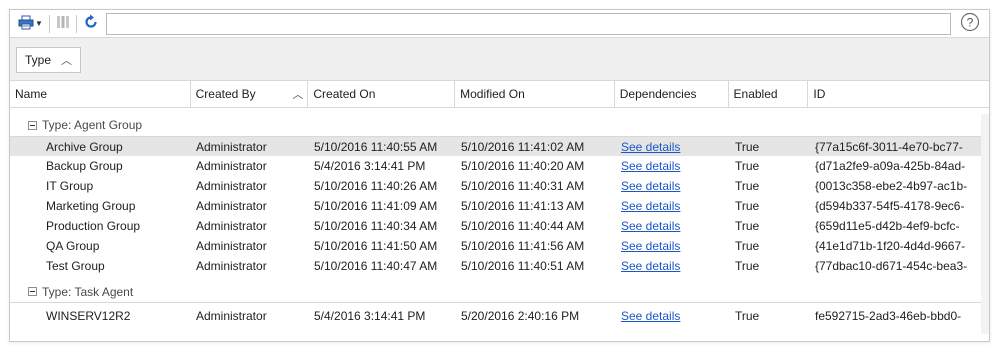  What do you see at coordinates (26, 24) in the screenshot?
I see `printer-icon` at bounding box center [26, 24].